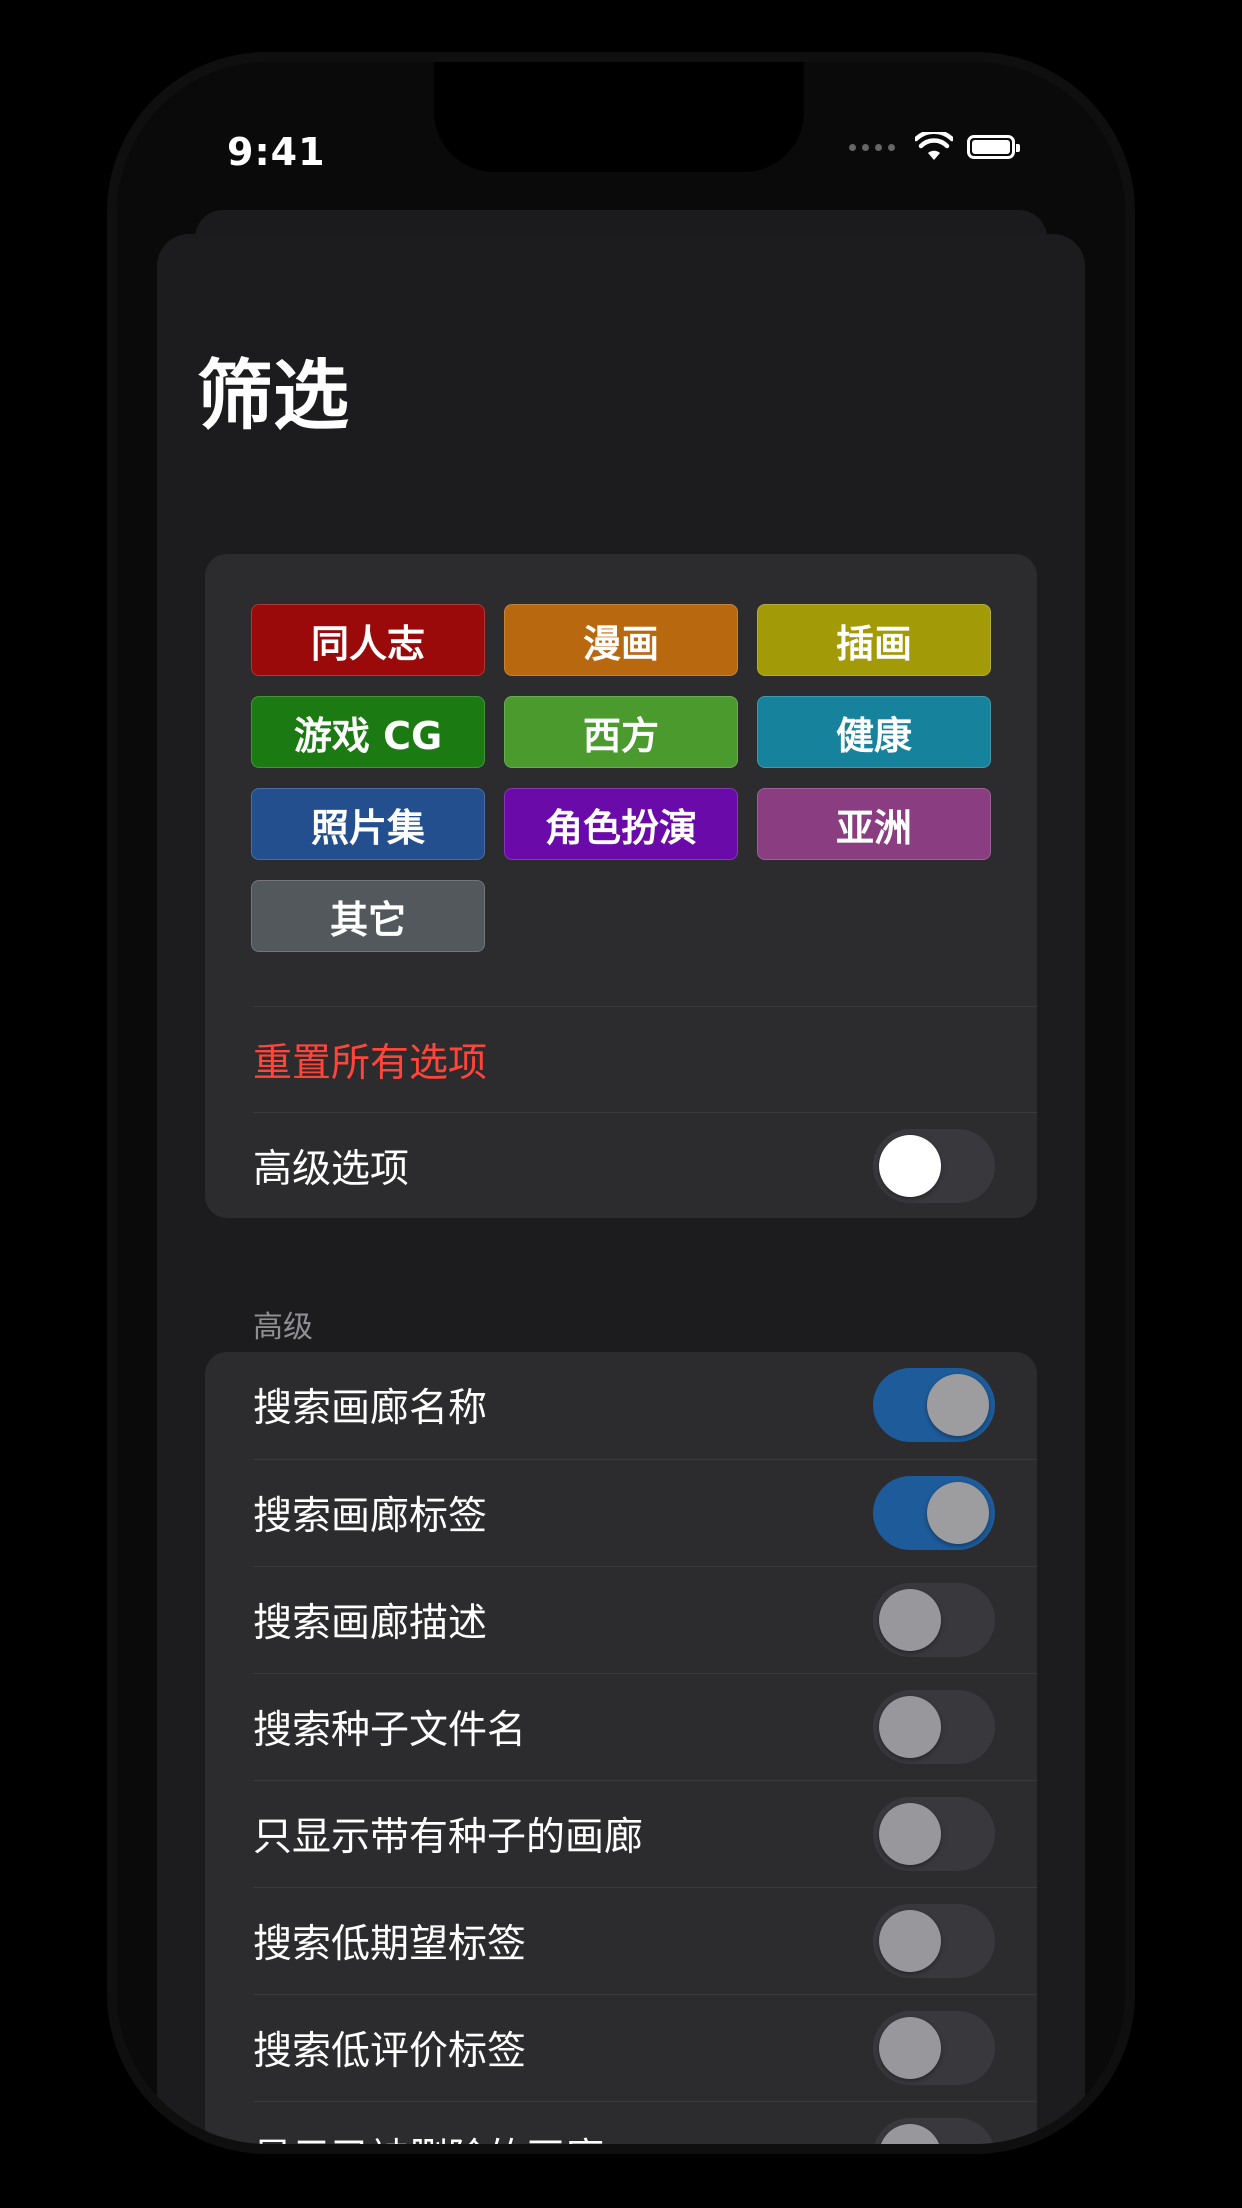 This screenshot has width=1242, height=2208. What do you see at coordinates (368, 824) in the screenshot?
I see `category-image-set: 照片集` at bounding box center [368, 824].